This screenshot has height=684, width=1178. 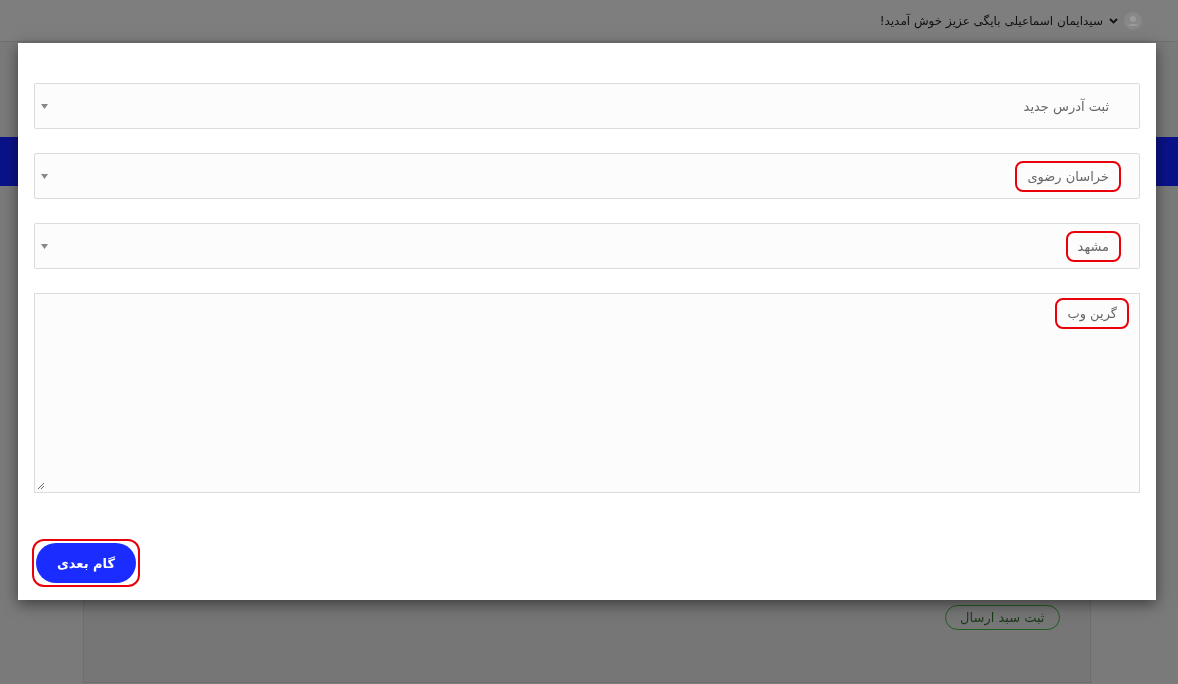 I want to click on dropdown-field: ثبت آدرس جدید, so click(x=587, y=106).